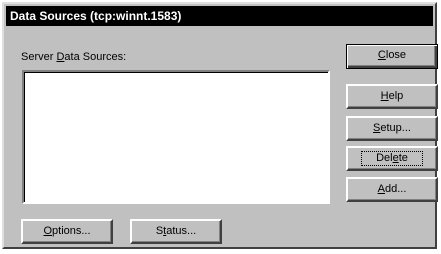 This screenshot has height=254, width=441. I want to click on close-label-accel: C, so click(381, 55).